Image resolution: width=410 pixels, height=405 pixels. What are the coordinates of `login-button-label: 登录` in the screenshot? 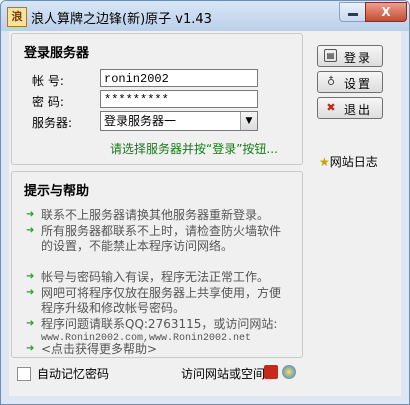 It's located at (358, 58).